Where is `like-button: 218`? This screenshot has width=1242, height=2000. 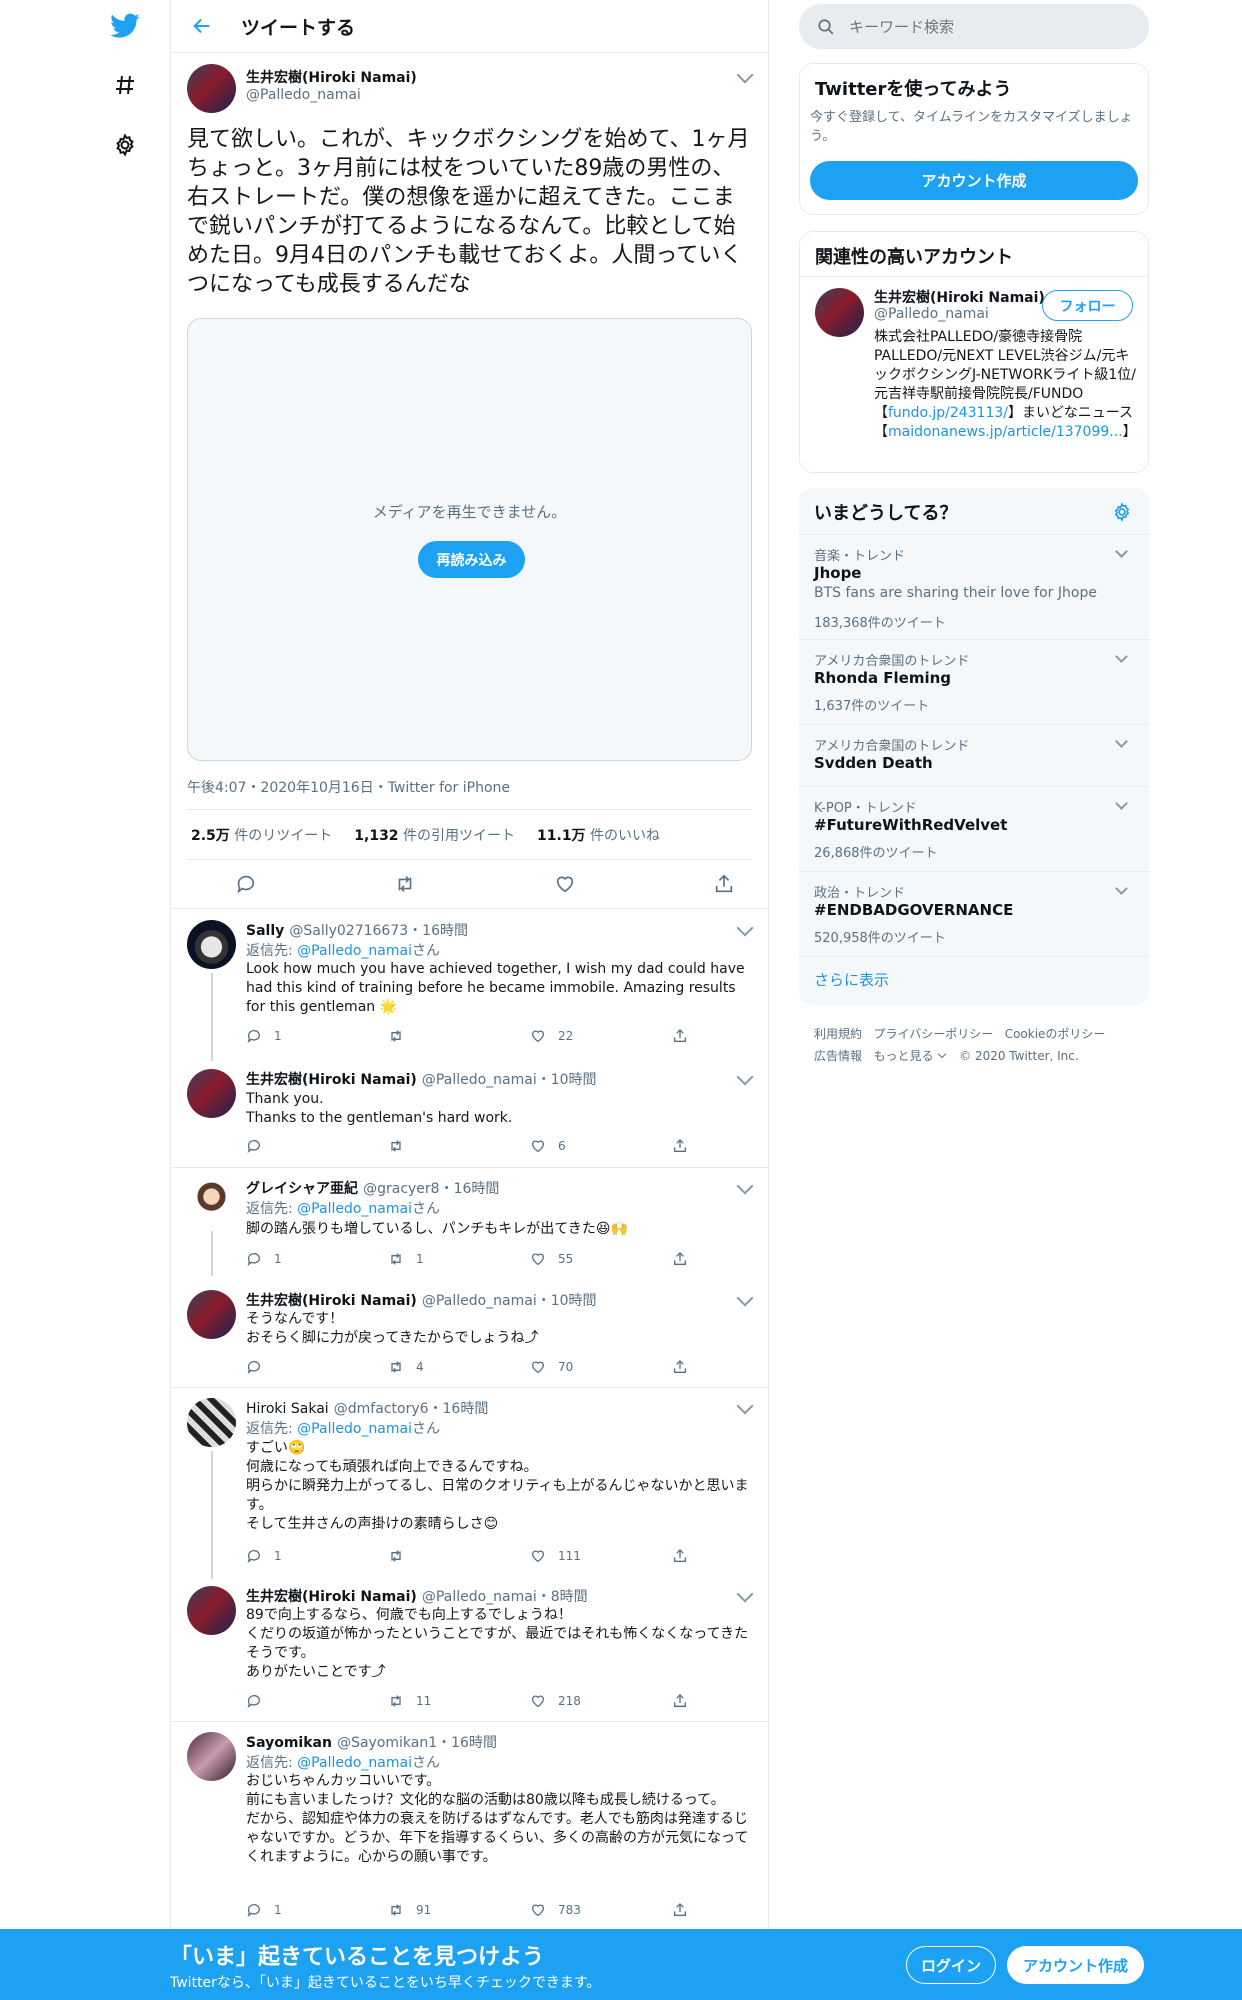
like-button: 218 is located at coordinates (601, 1701).